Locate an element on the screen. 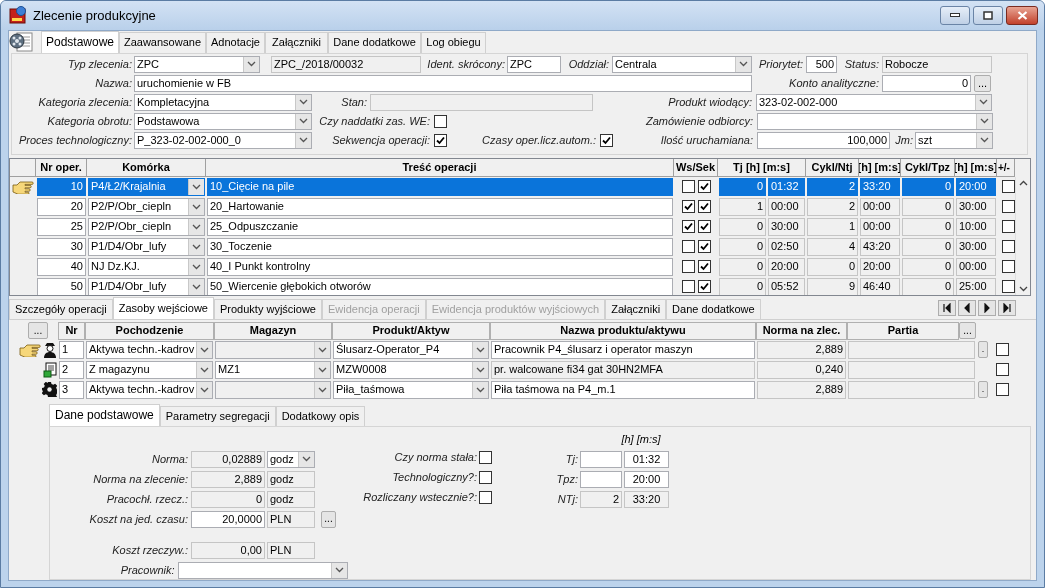 The width and height of the screenshot is (1045, 588). column-header: Tj [h] [m:s] is located at coordinates (762, 167).